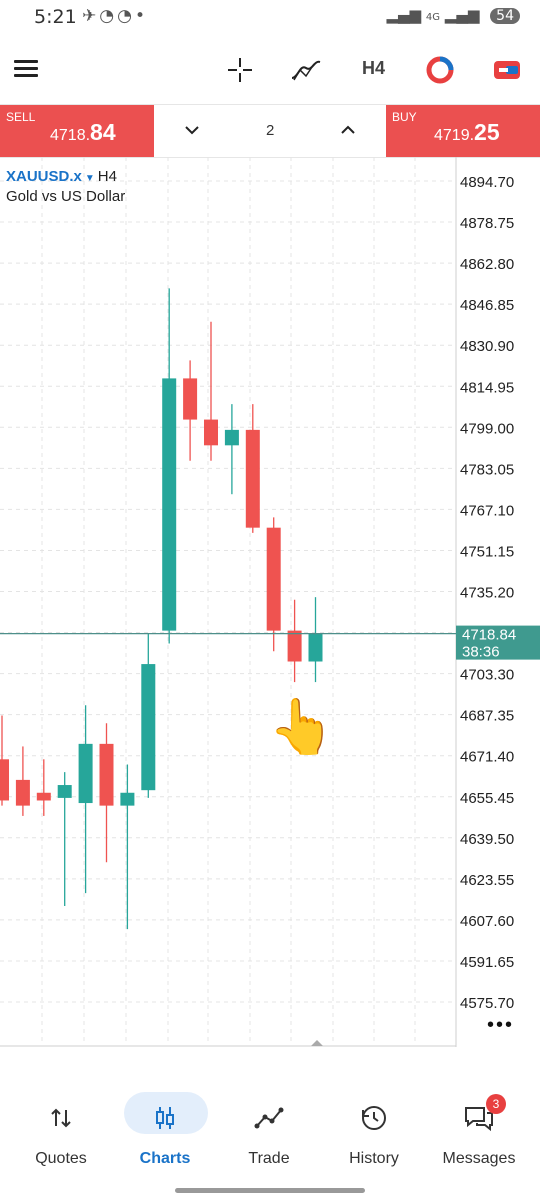 The width and height of the screenshot is (540, 1200). I want to click on price-tick-label: 4623.55, so click(487, 880).